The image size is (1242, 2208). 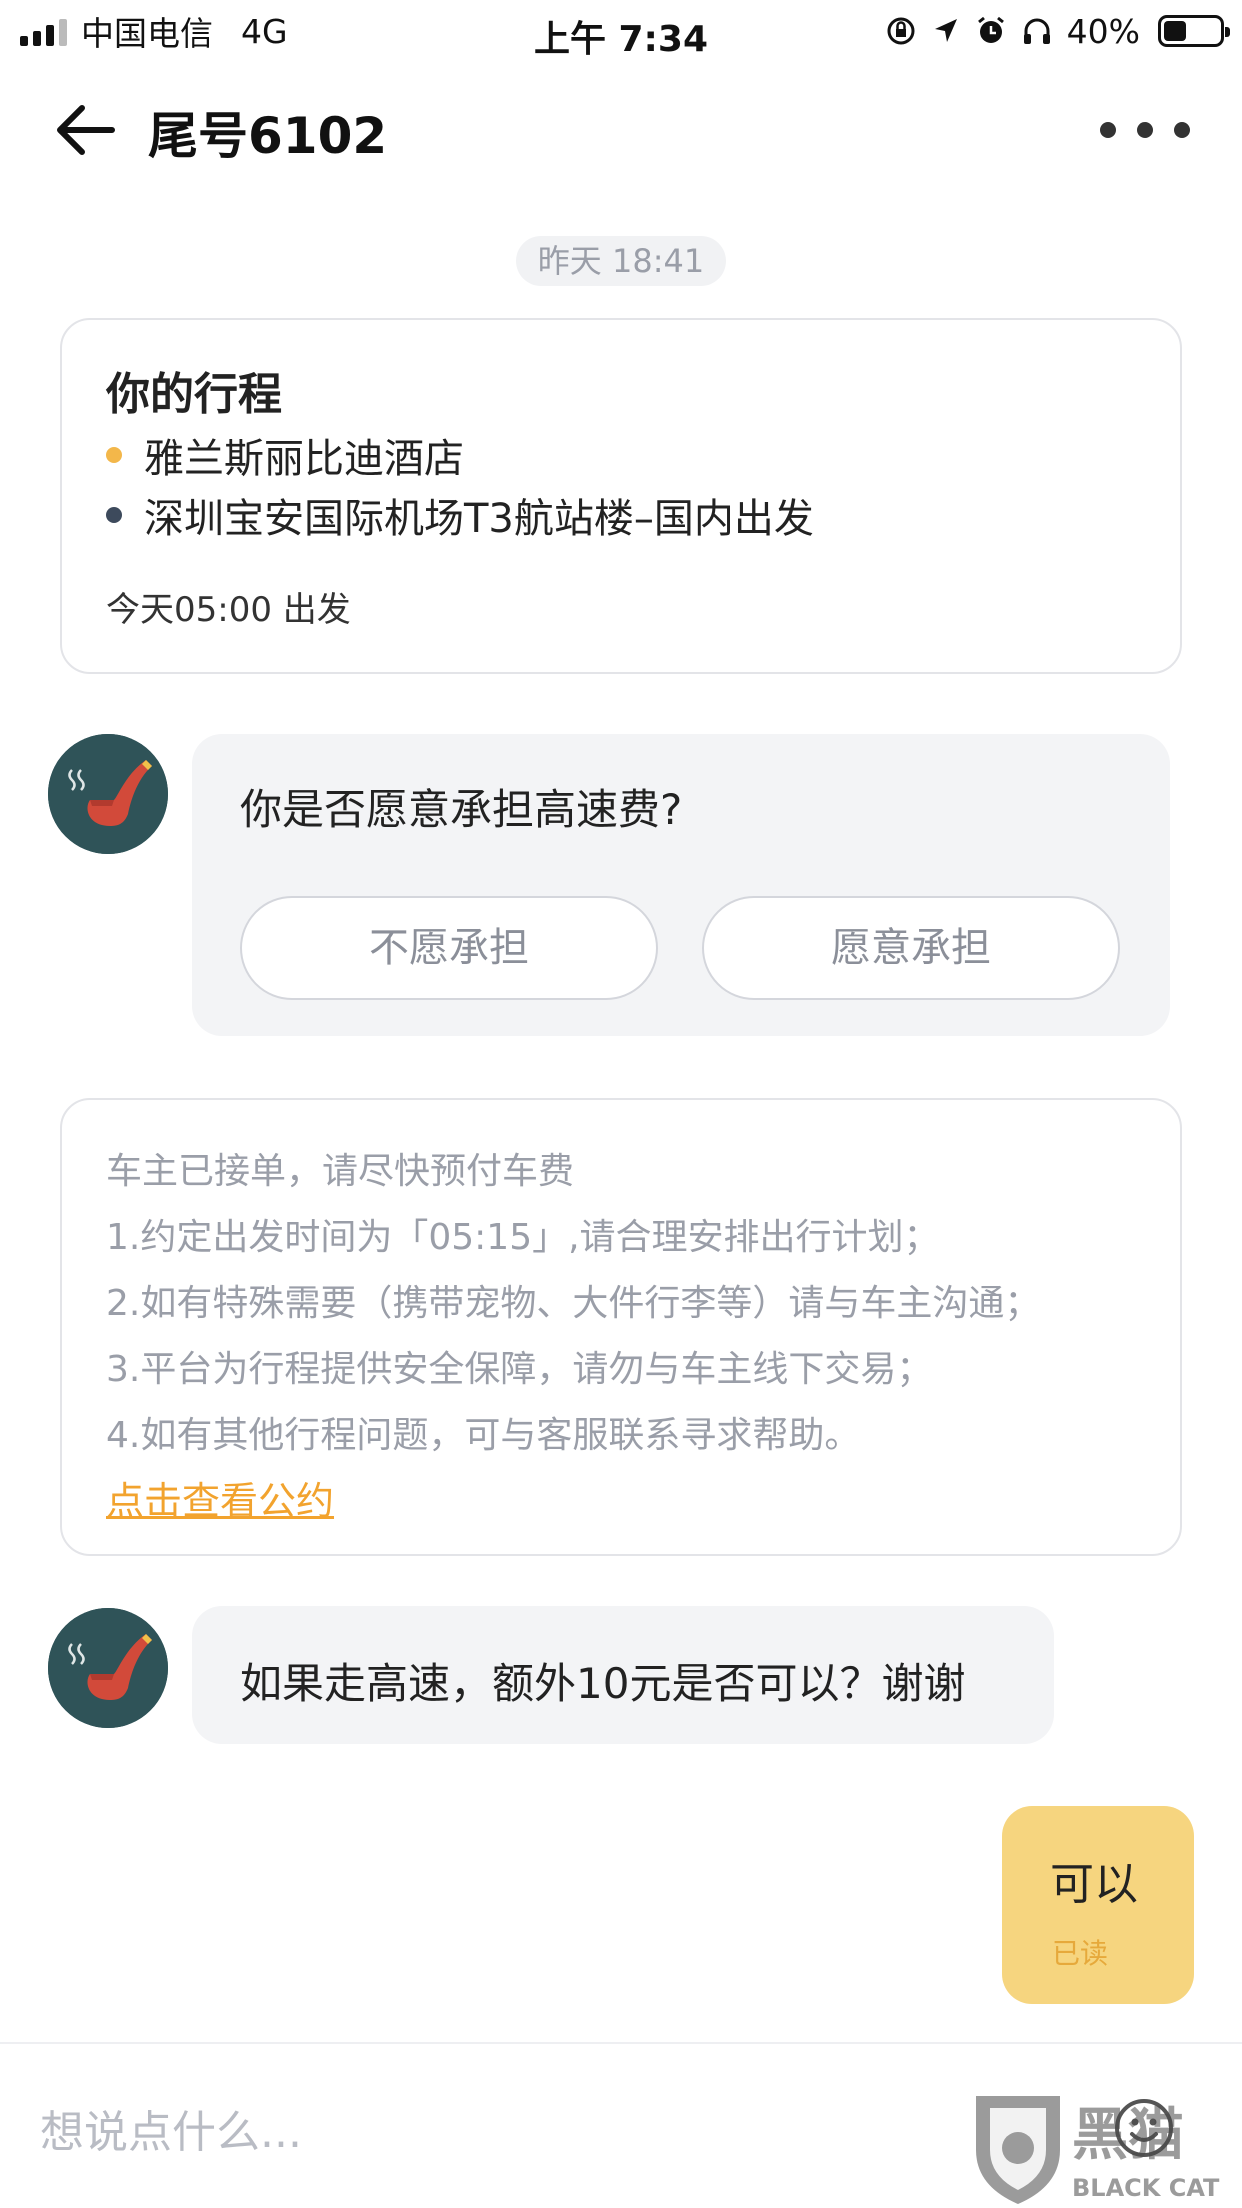 I want to click on notice-line: 1.约定出发时间为「05:15」,请合理安排出行计划；, so click(x=523, y=1237).